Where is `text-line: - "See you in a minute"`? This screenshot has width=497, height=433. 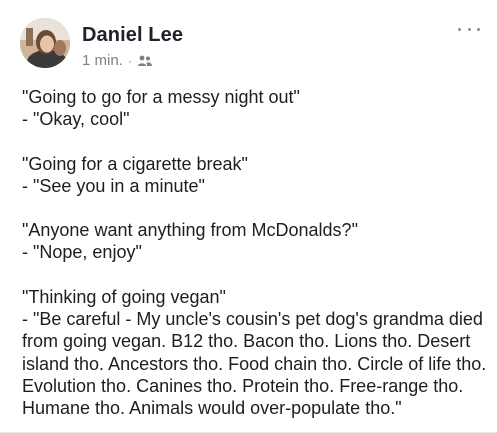 text-line: - "See you in a minute" is located at coordinates (113, 185).